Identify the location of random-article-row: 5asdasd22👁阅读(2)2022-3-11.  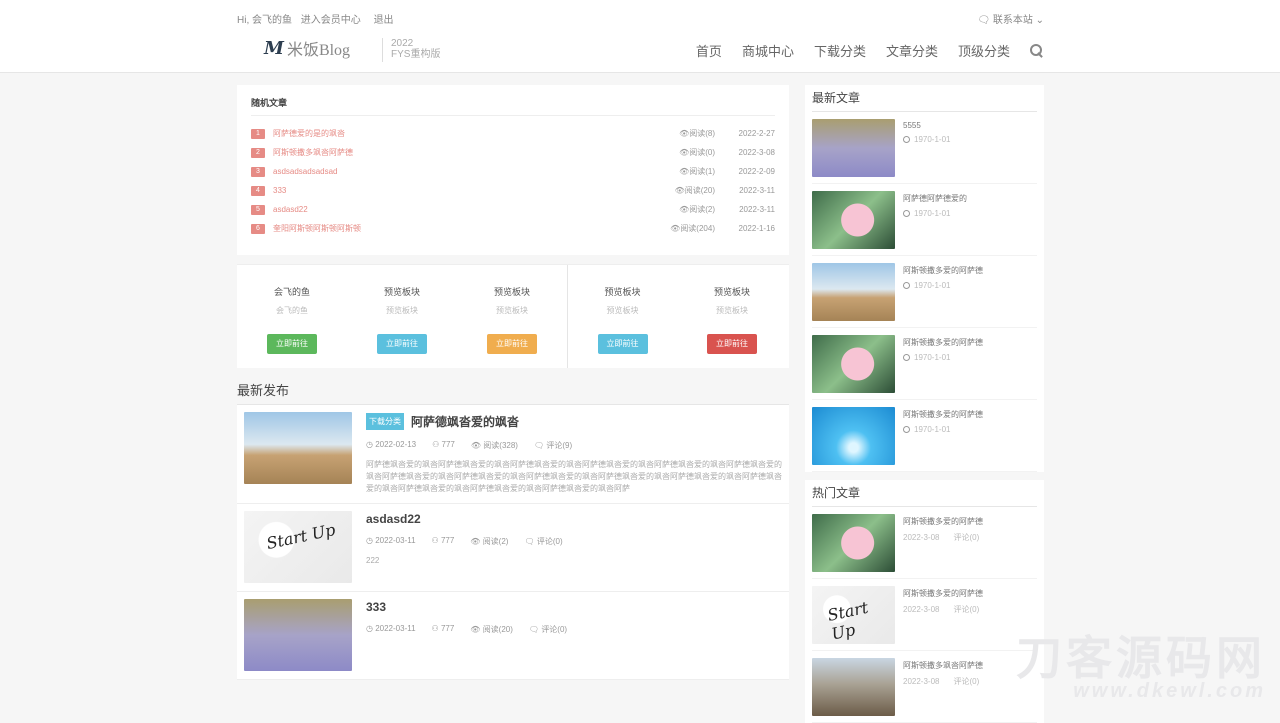
(513, 209).